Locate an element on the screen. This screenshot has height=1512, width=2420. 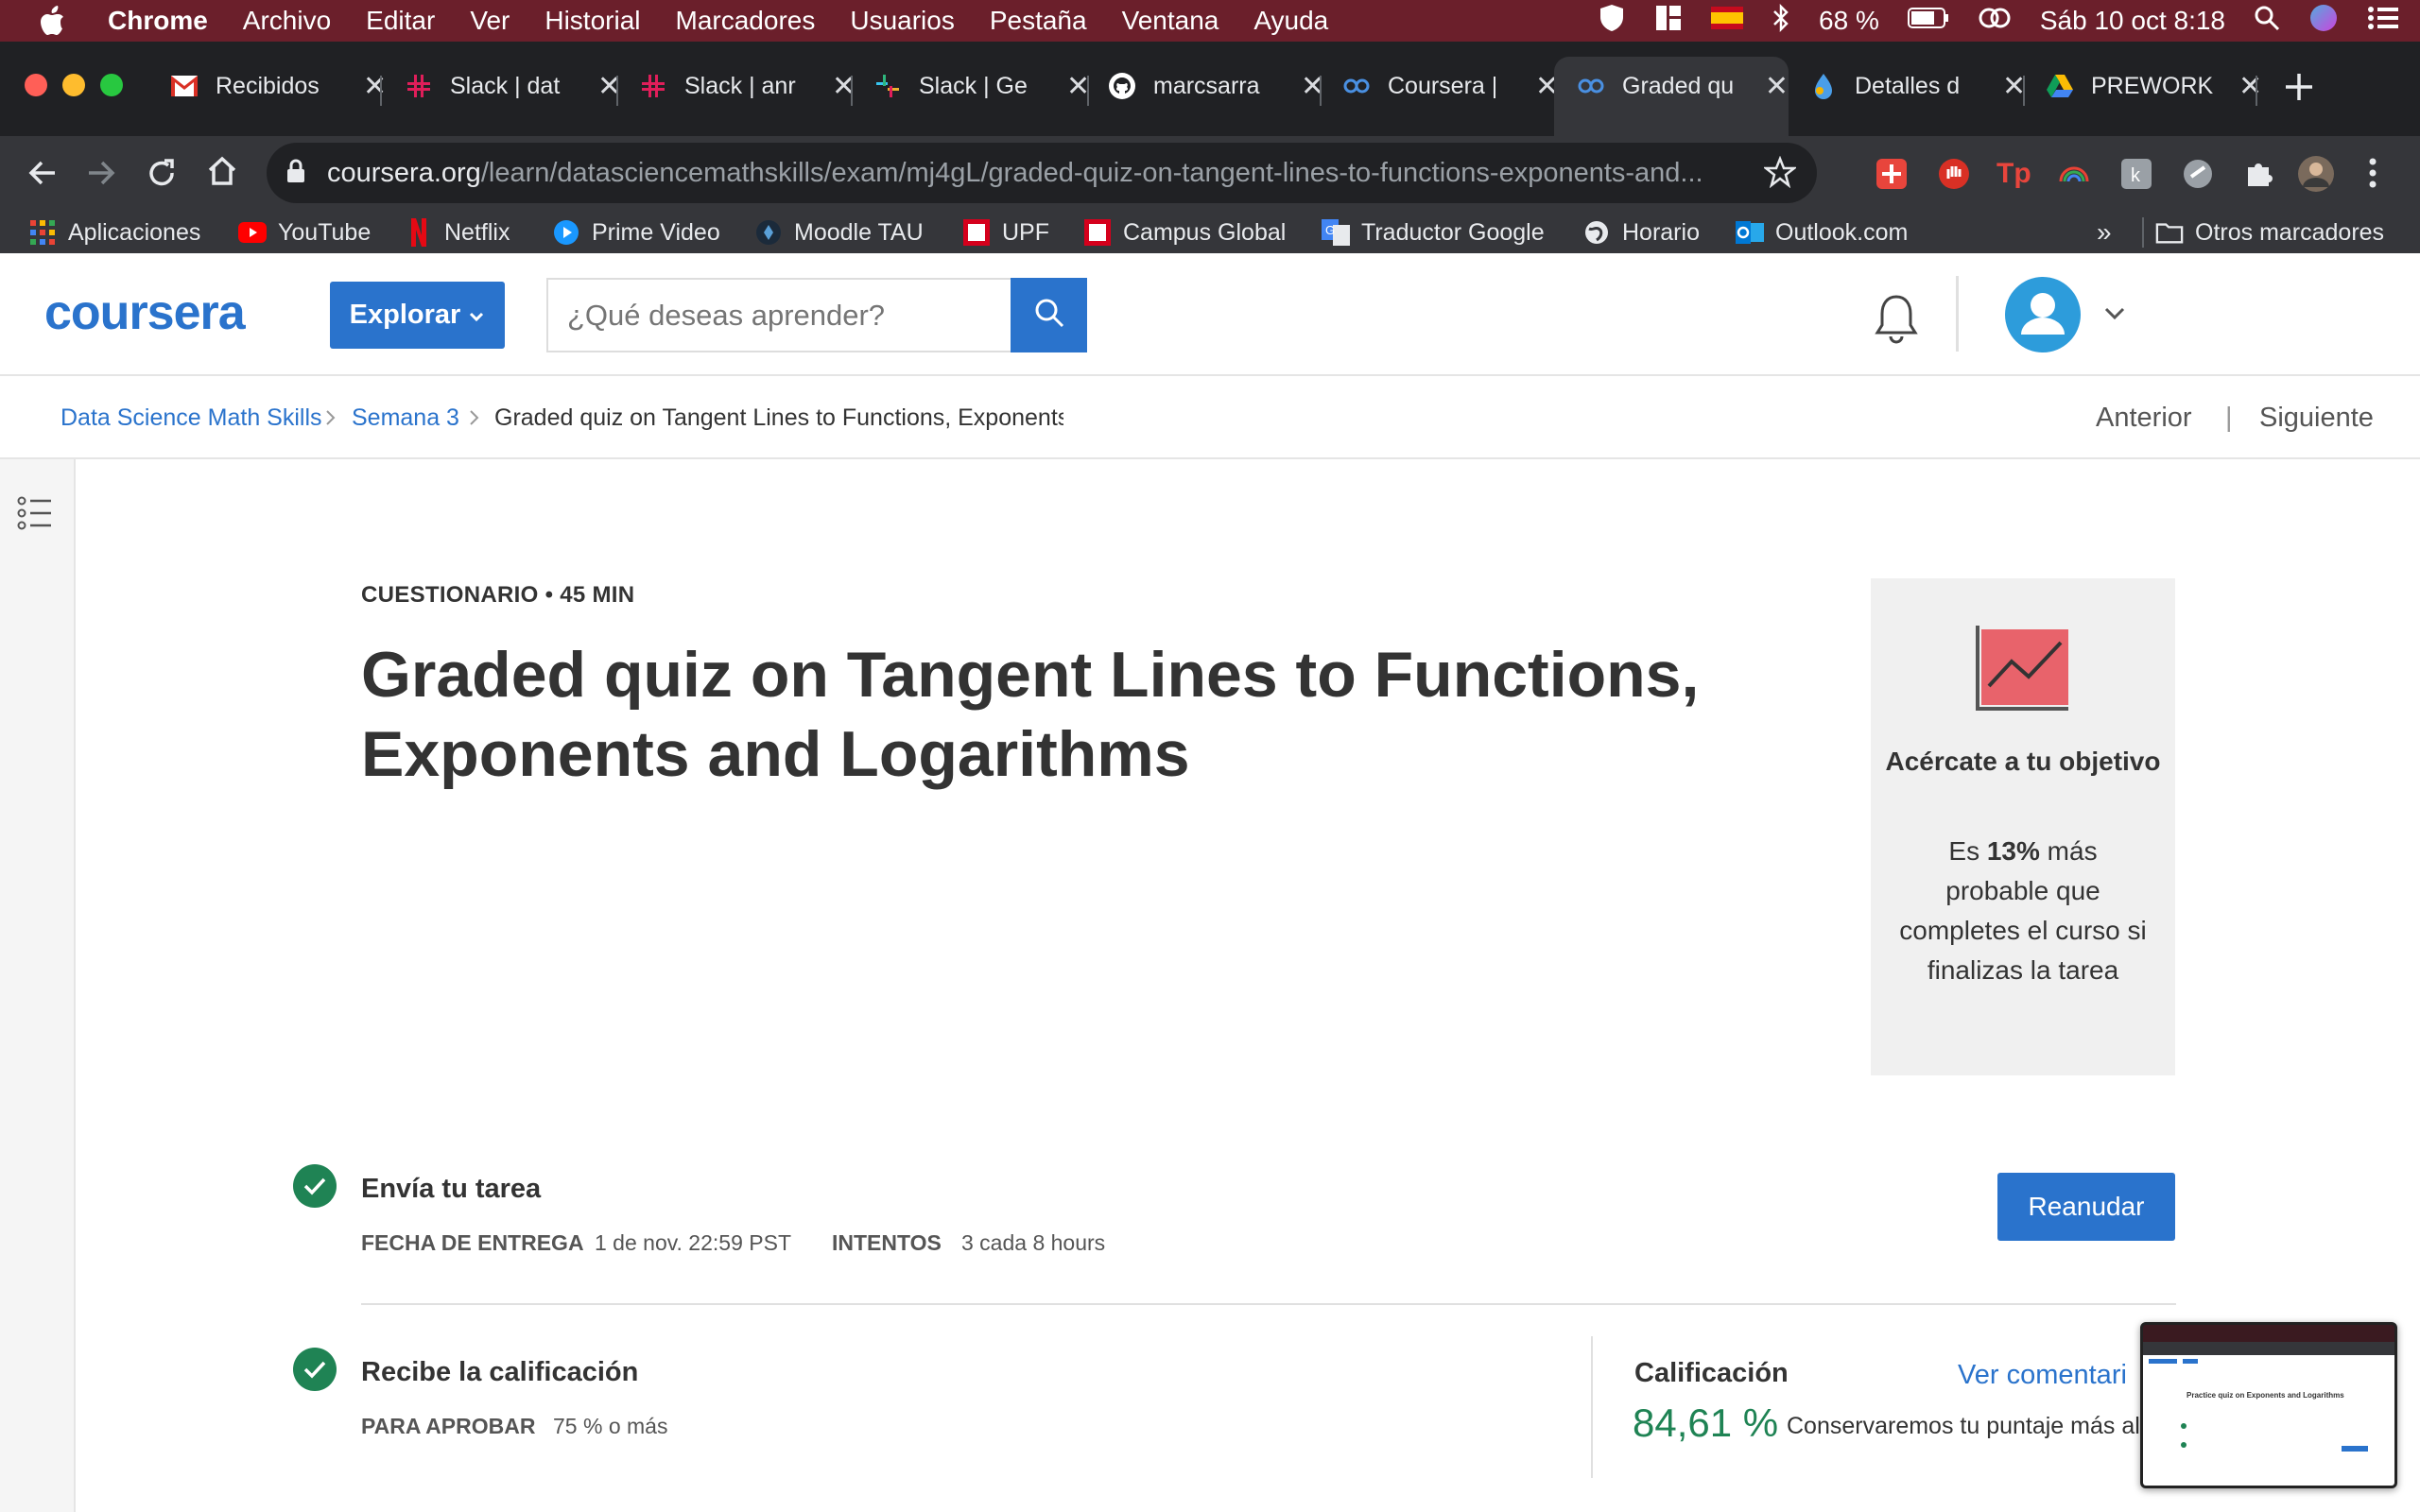
attempts-value: 3 cada 8 hours is located at coordinates (1033, 1242).